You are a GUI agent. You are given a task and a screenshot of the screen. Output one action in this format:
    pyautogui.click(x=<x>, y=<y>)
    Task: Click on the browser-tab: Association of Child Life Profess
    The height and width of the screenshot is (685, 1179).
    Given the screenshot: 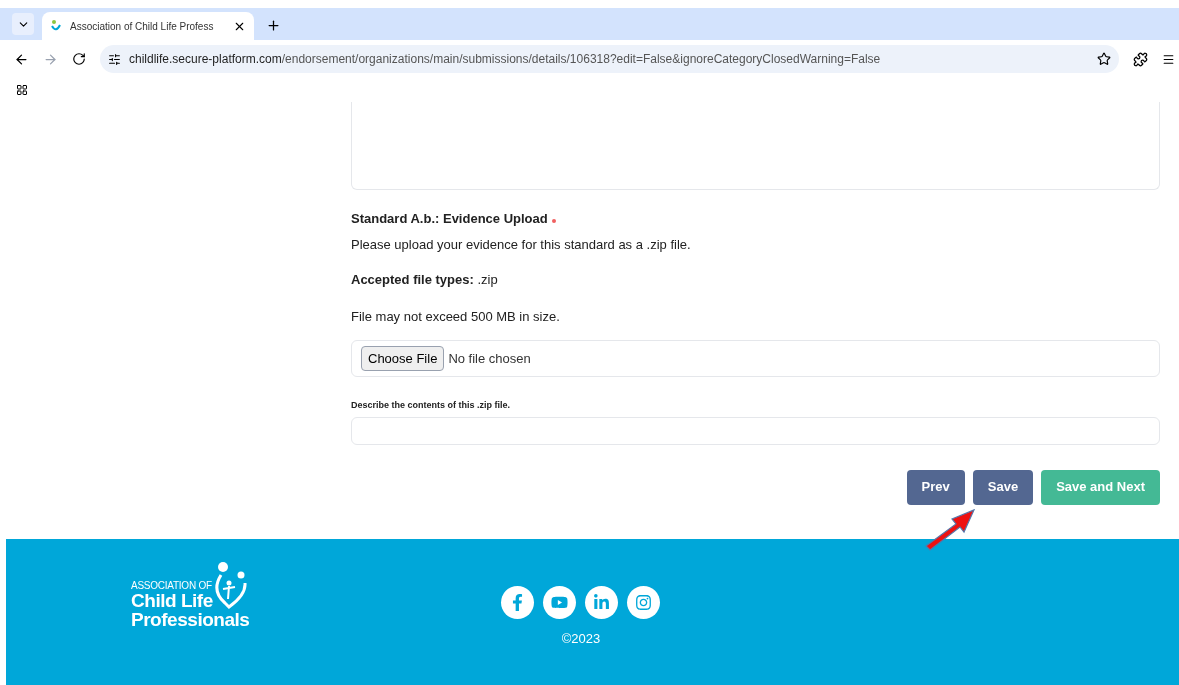 What is the action you would take?
    pyautogui.click(x=148, y=26)
    